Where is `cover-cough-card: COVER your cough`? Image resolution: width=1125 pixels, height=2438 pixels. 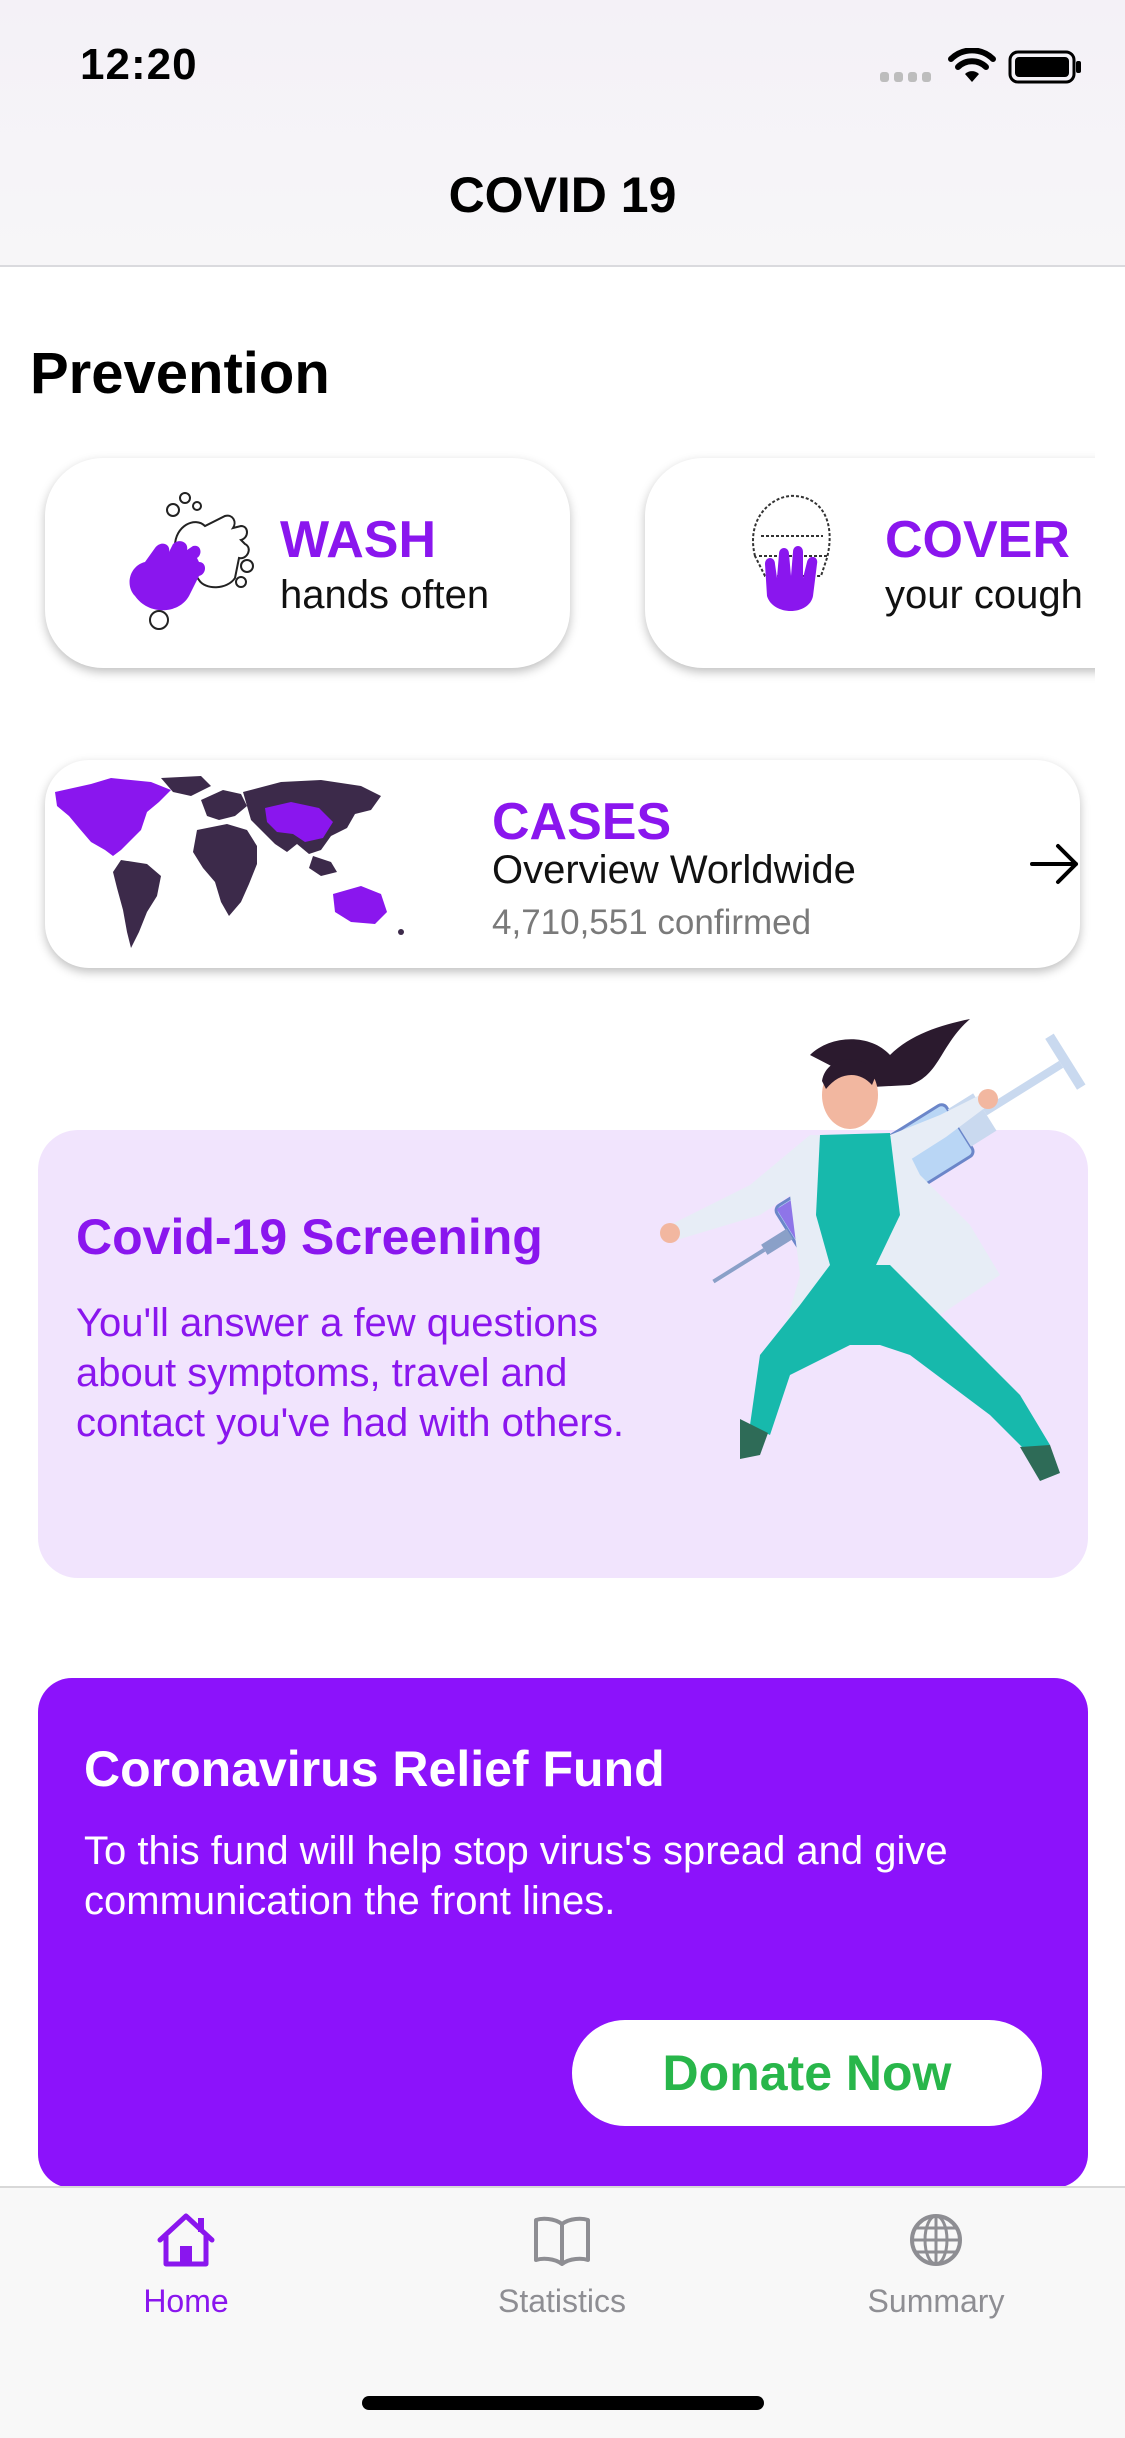
cover-cough-card: COVER your cough is located at coordinates (870, 563).